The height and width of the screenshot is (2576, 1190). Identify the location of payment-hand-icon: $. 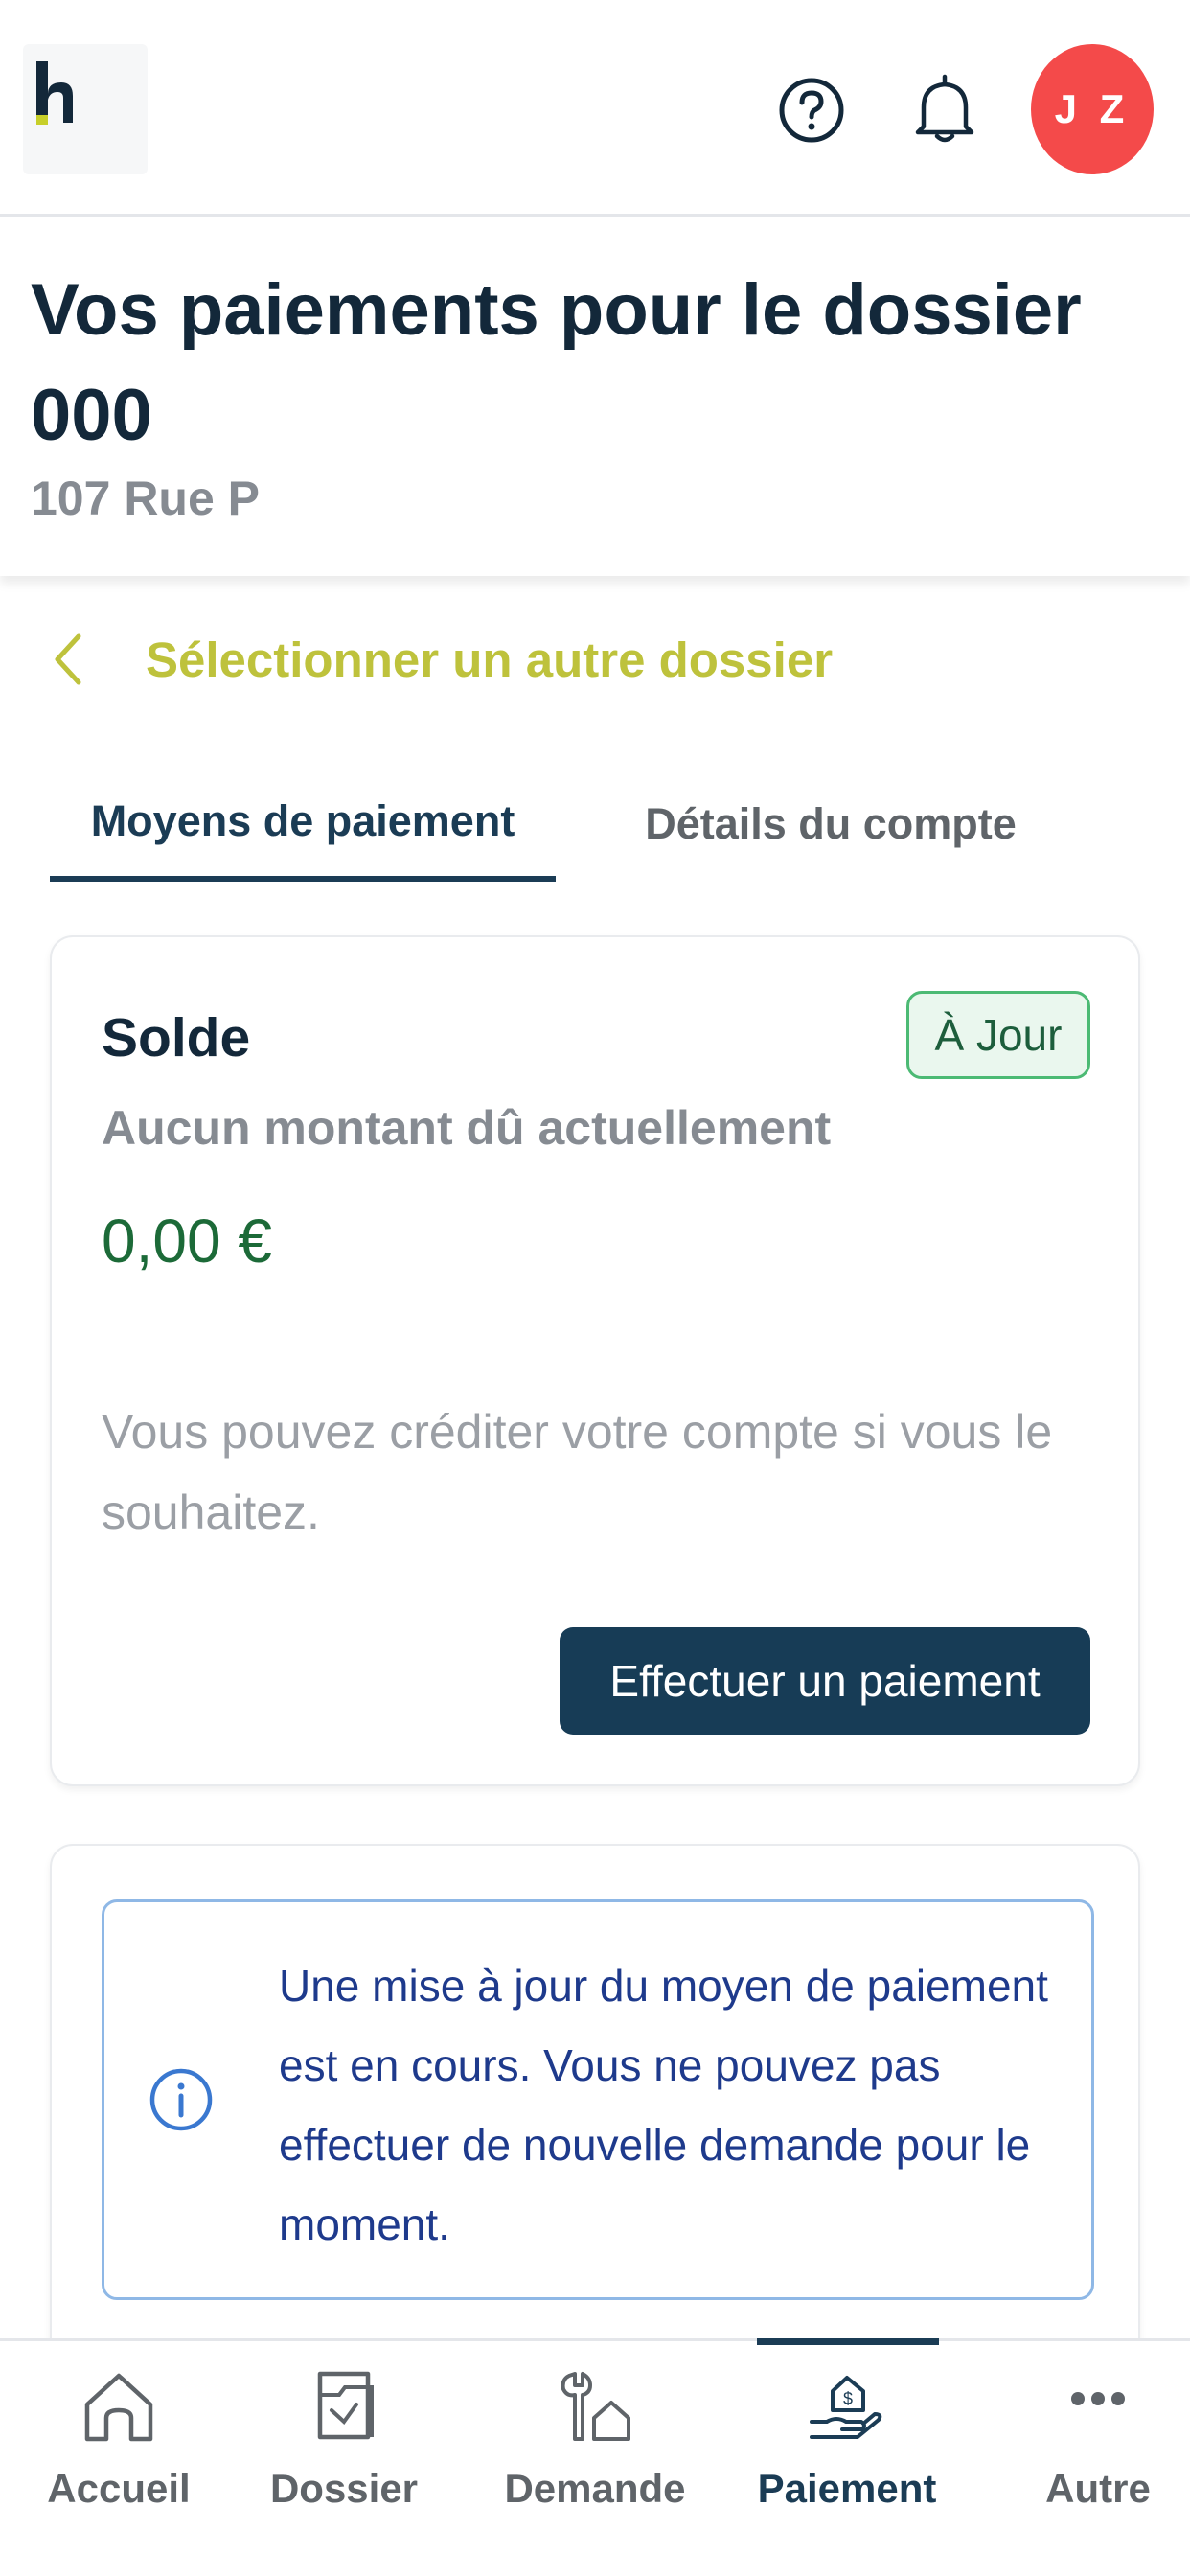
(846, 2407).